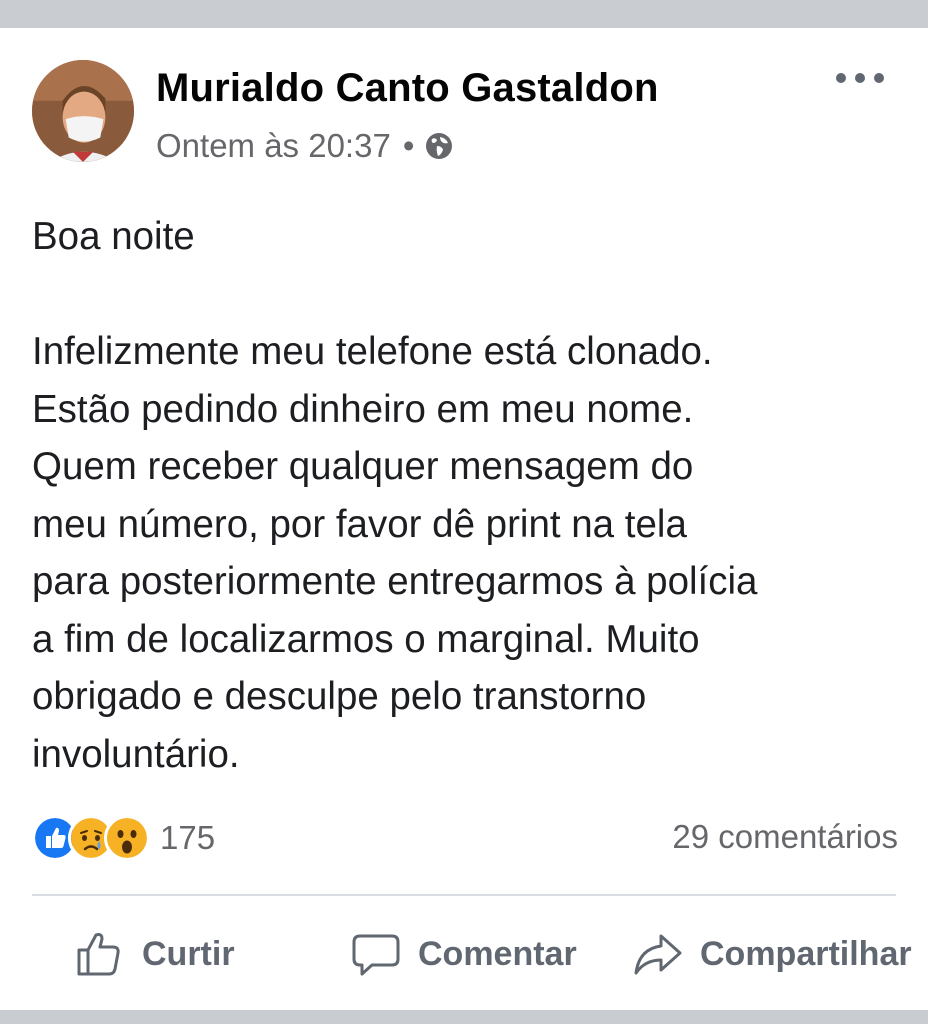  I want to click on share-arrow-icon, so click(658, 954).